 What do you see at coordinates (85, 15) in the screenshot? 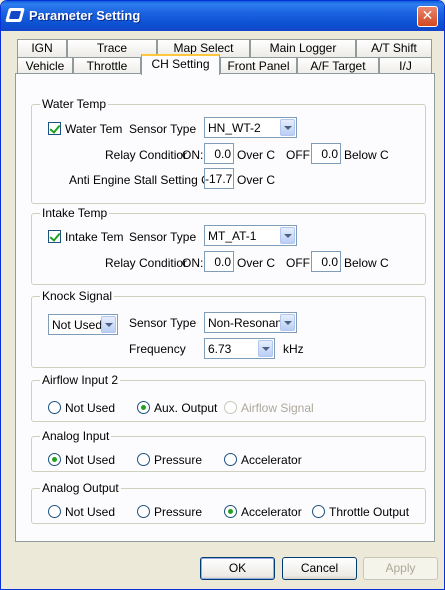
I see `window-title: Parameter Setting` at bounding box center [85, 15].